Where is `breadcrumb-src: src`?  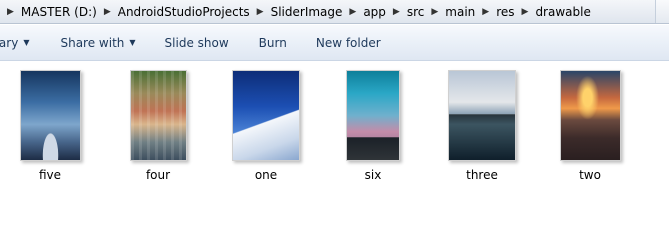 breadcrumb-src: src is located at coordinates (416, 12).